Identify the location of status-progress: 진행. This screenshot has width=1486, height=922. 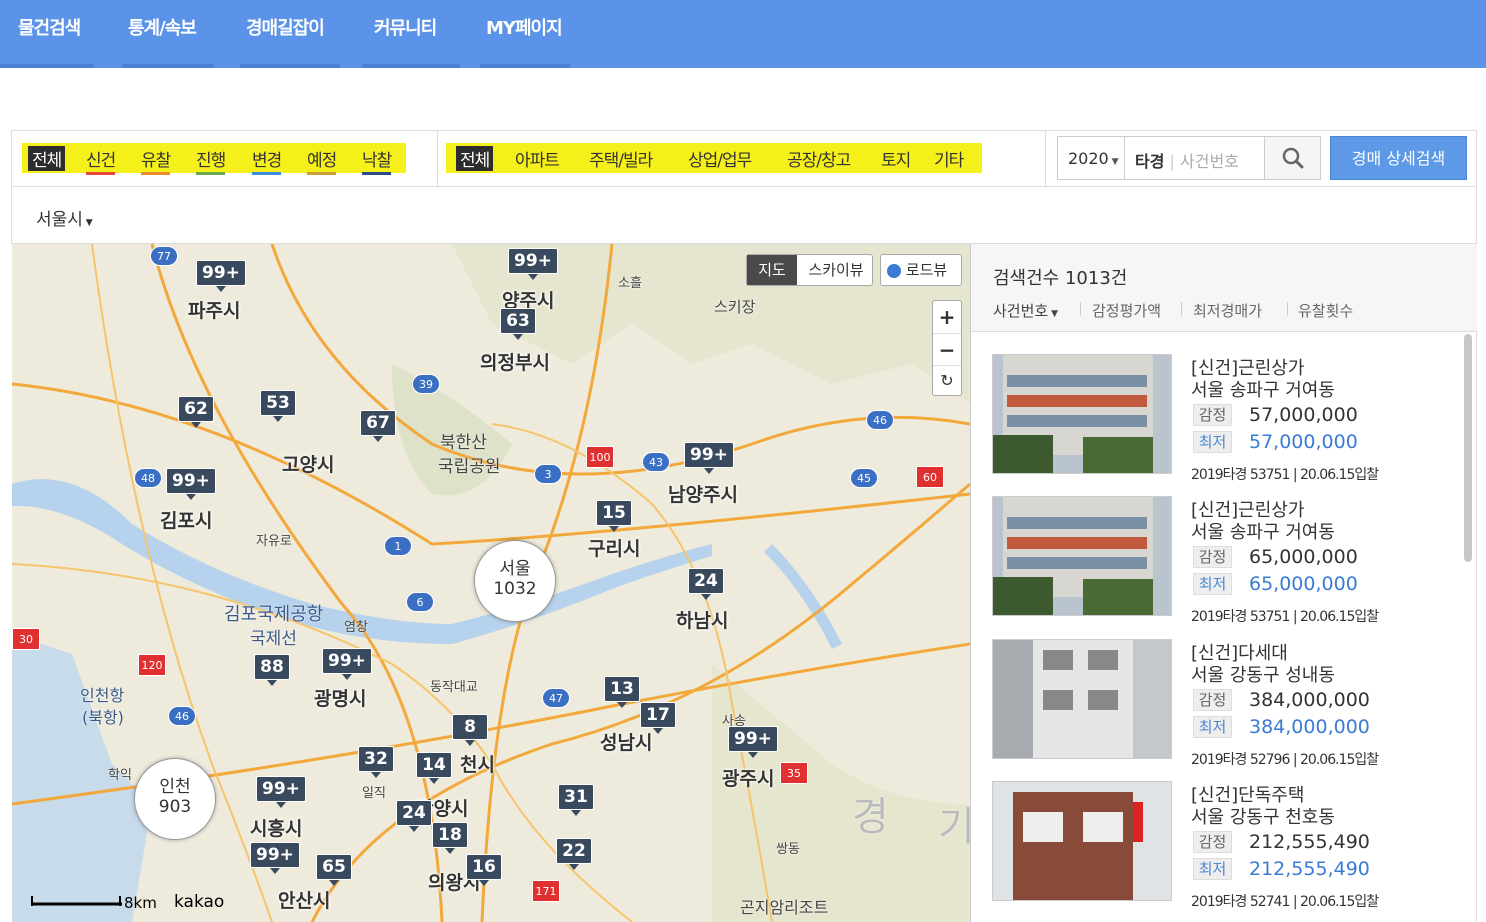
(211, 160).